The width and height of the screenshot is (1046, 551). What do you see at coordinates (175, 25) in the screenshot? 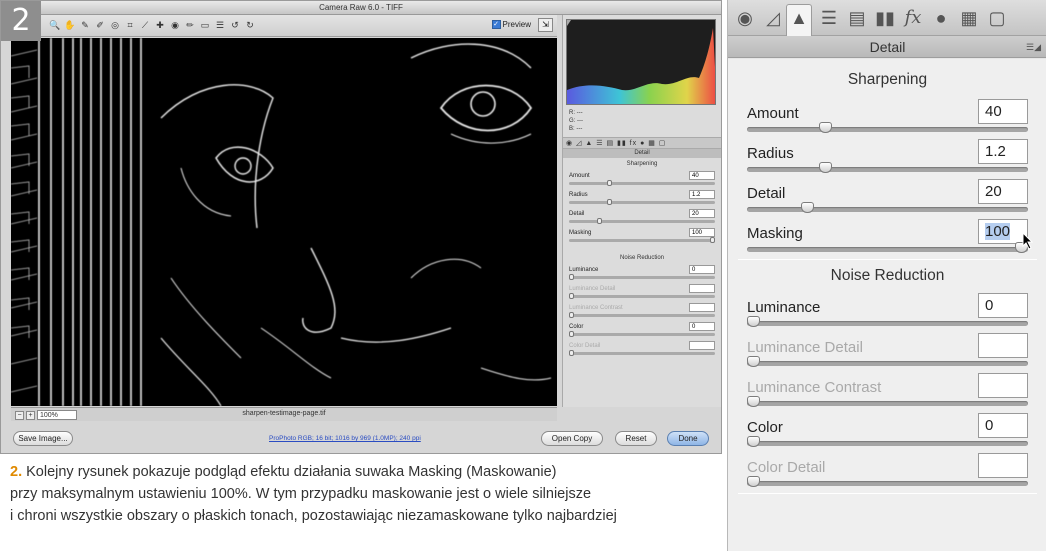
I see `red-eye-icon: ◉` at bounding box center [175, 25].